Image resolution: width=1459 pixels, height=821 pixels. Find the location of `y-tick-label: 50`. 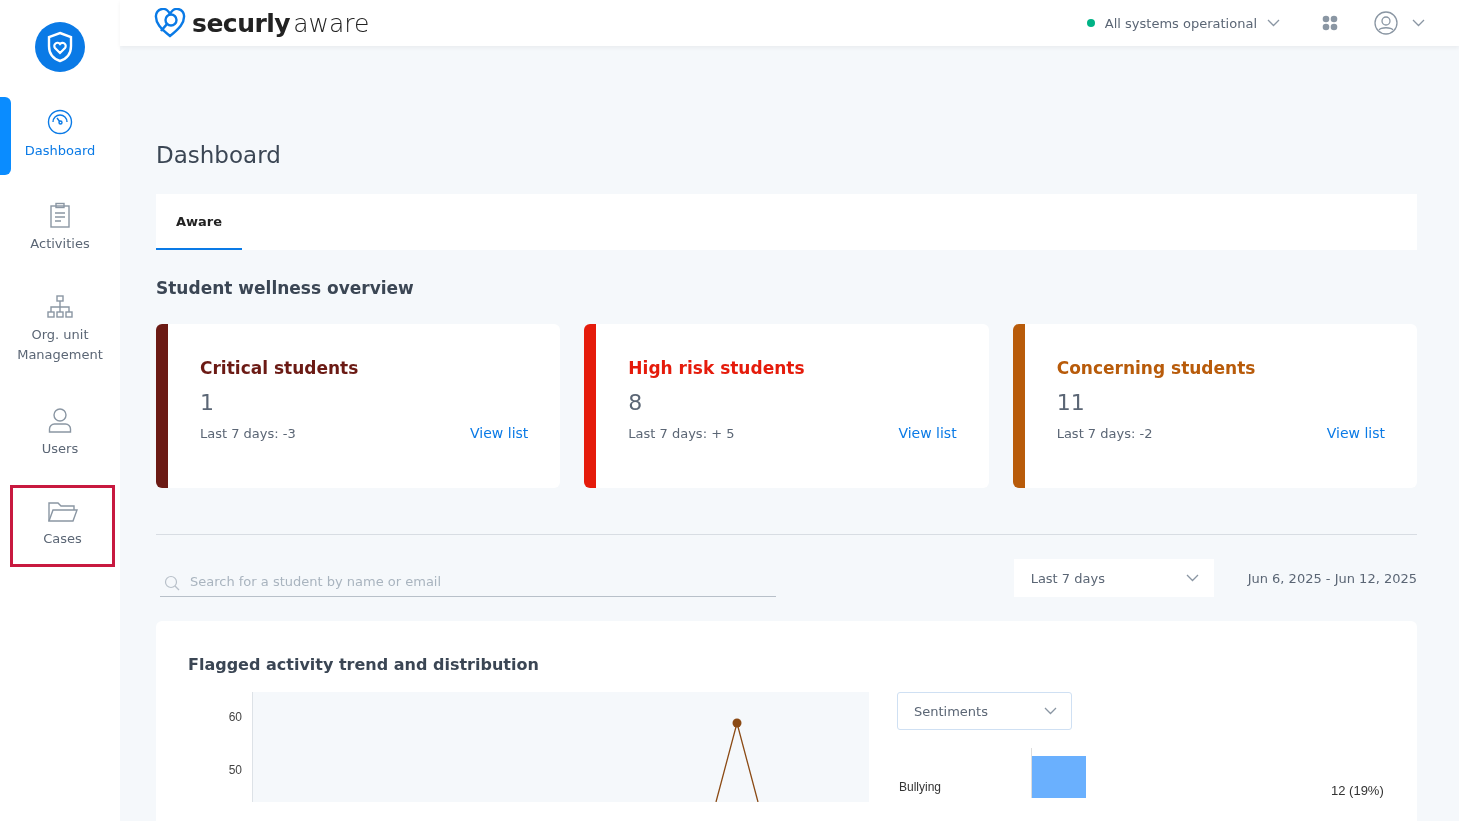

y-tick-label: 50 is located at coordinates (235, 770).